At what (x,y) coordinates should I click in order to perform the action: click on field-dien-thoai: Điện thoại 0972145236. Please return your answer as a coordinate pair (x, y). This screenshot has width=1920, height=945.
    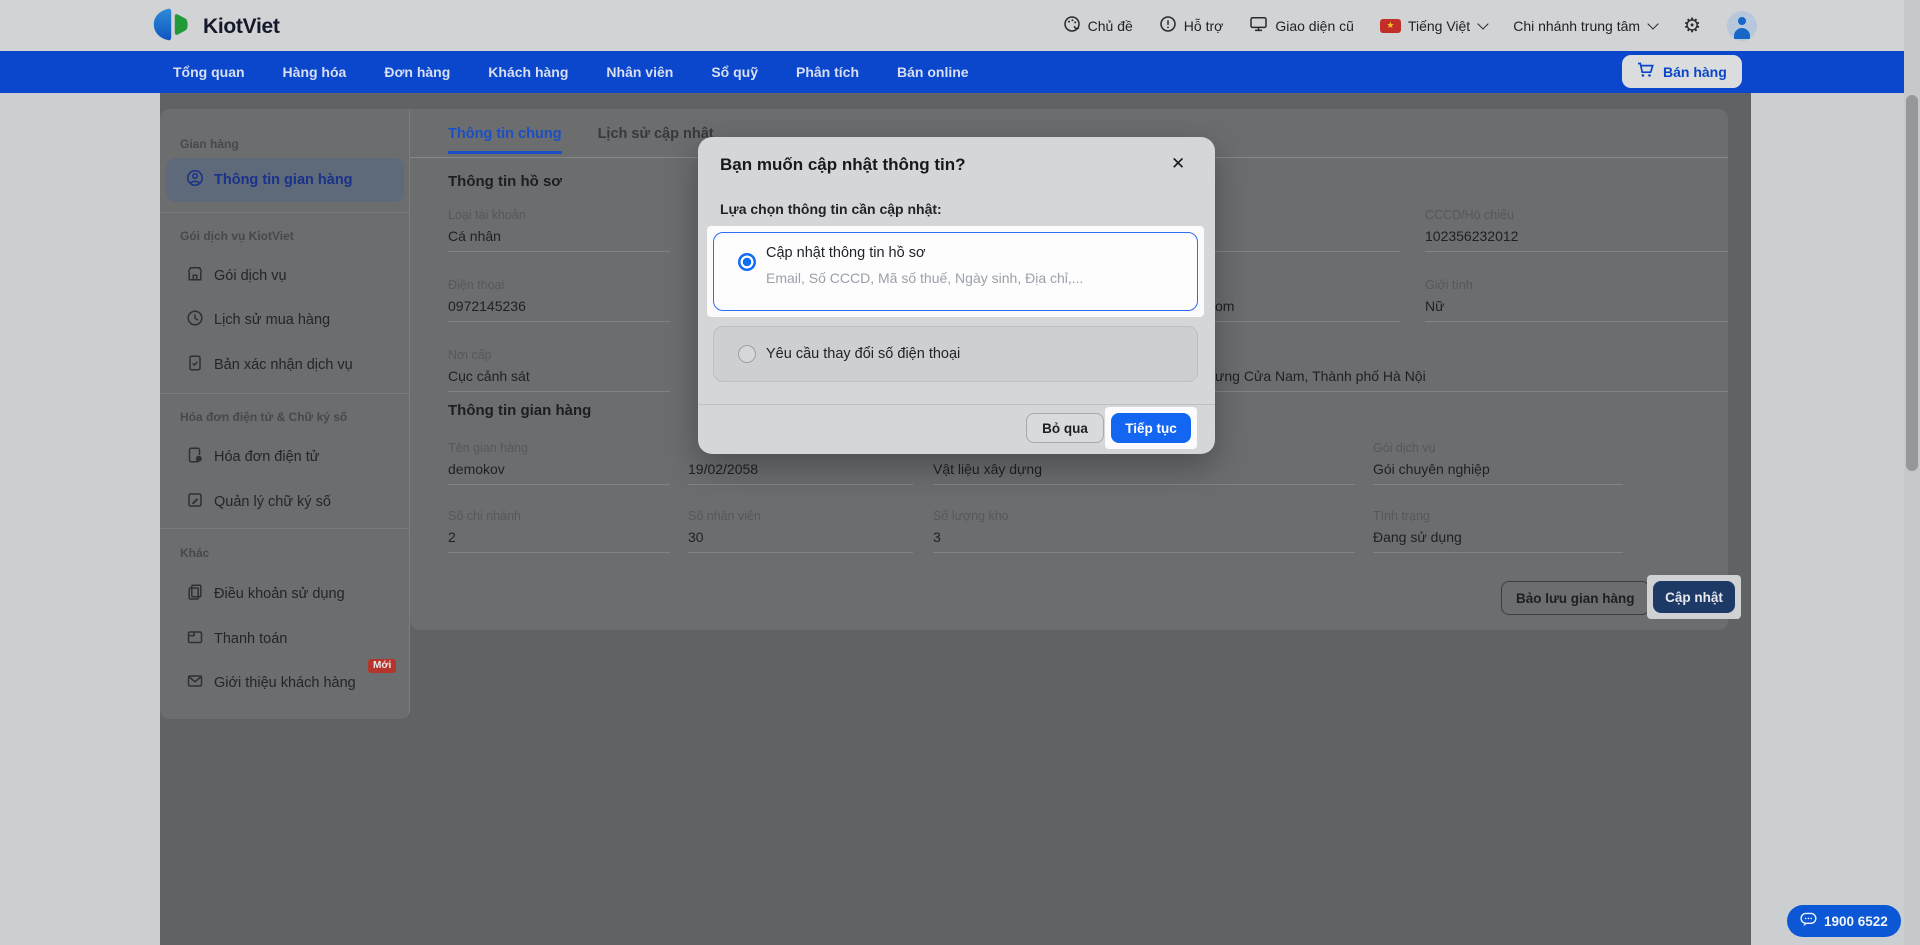
    Looking at the image, I should click on (559, 299).